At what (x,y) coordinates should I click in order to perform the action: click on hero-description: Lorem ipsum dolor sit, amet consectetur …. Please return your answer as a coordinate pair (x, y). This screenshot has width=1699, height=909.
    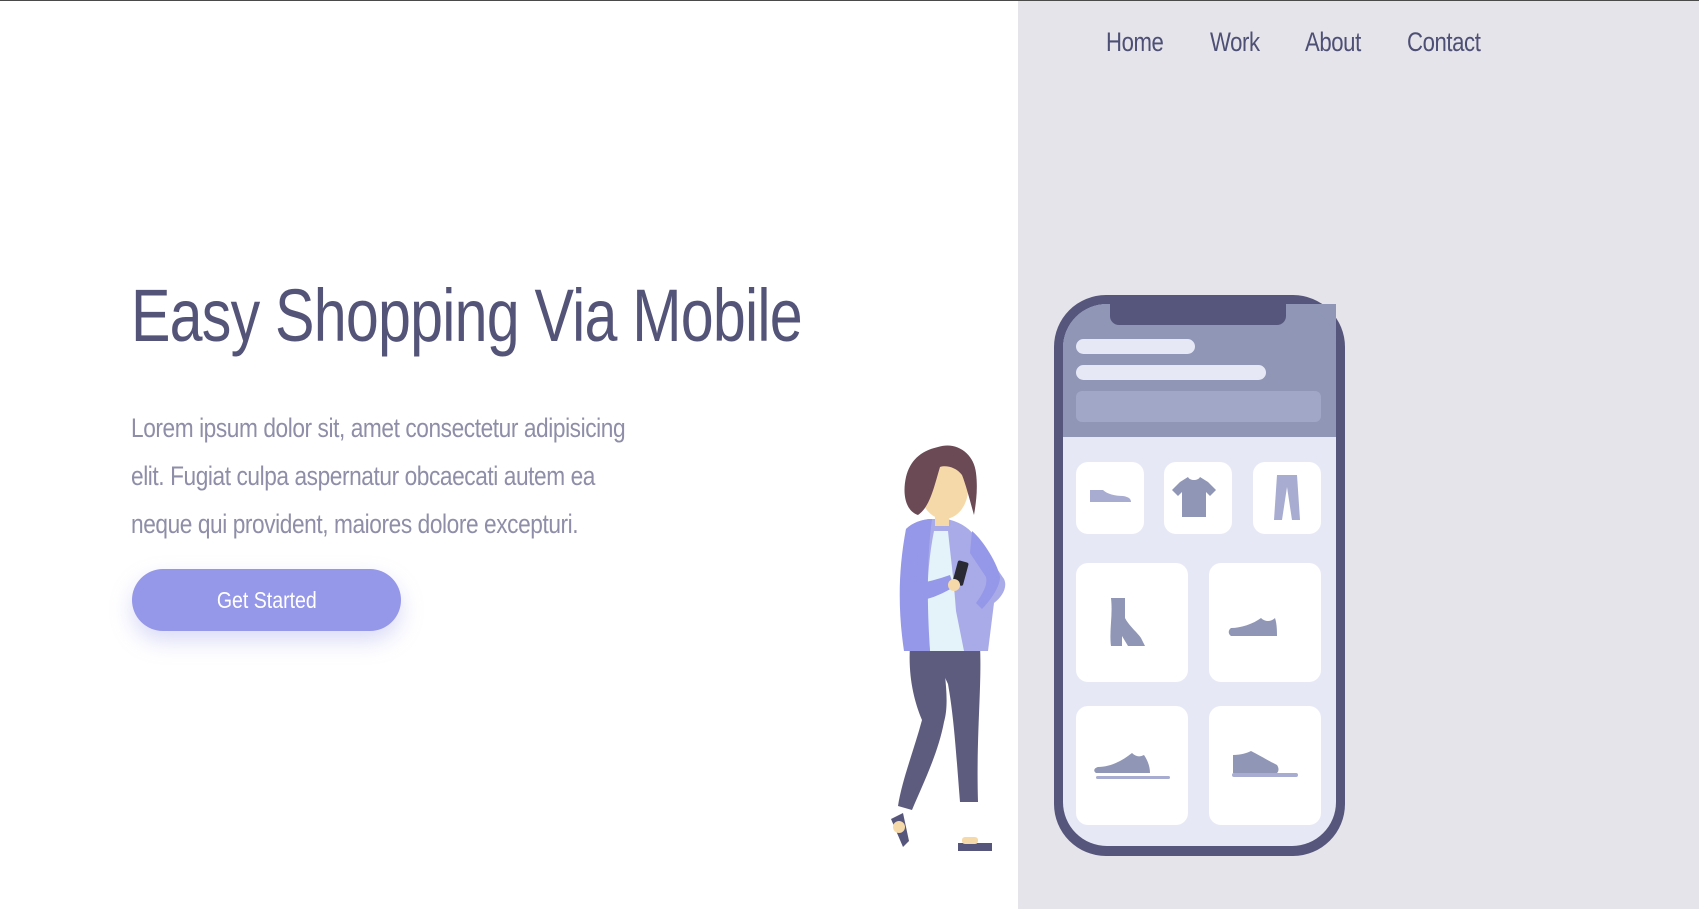
    Looking at the image, I should click on (378, 476).